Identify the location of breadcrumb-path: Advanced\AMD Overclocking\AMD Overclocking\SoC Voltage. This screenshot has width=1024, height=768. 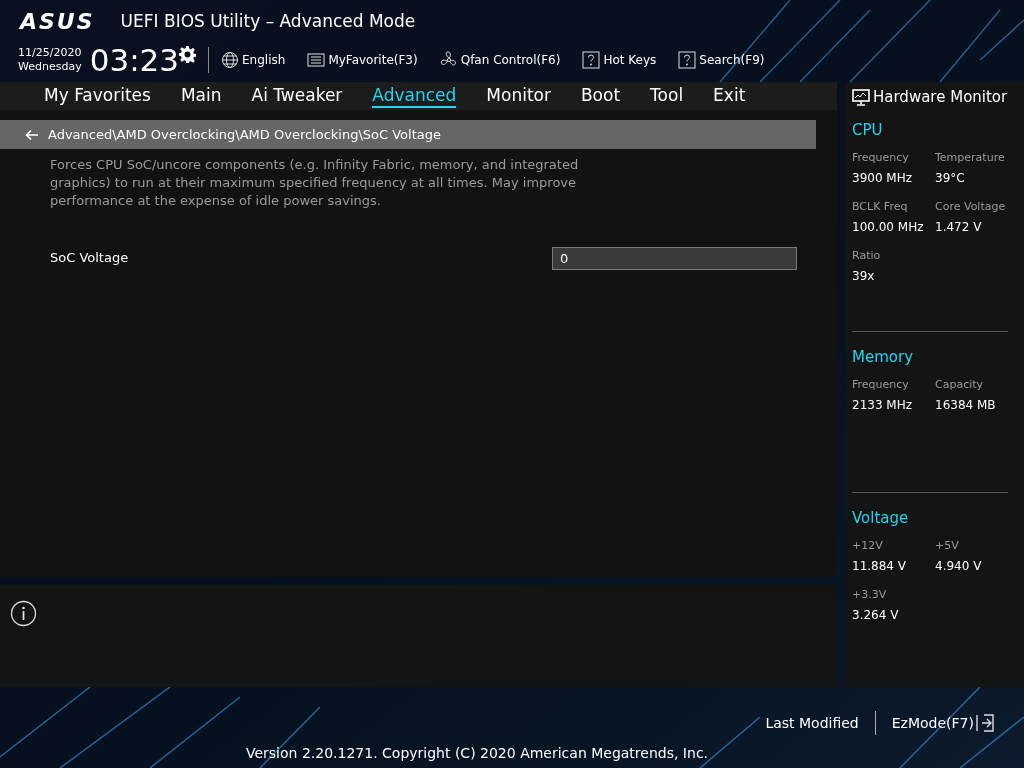
(244, 134).